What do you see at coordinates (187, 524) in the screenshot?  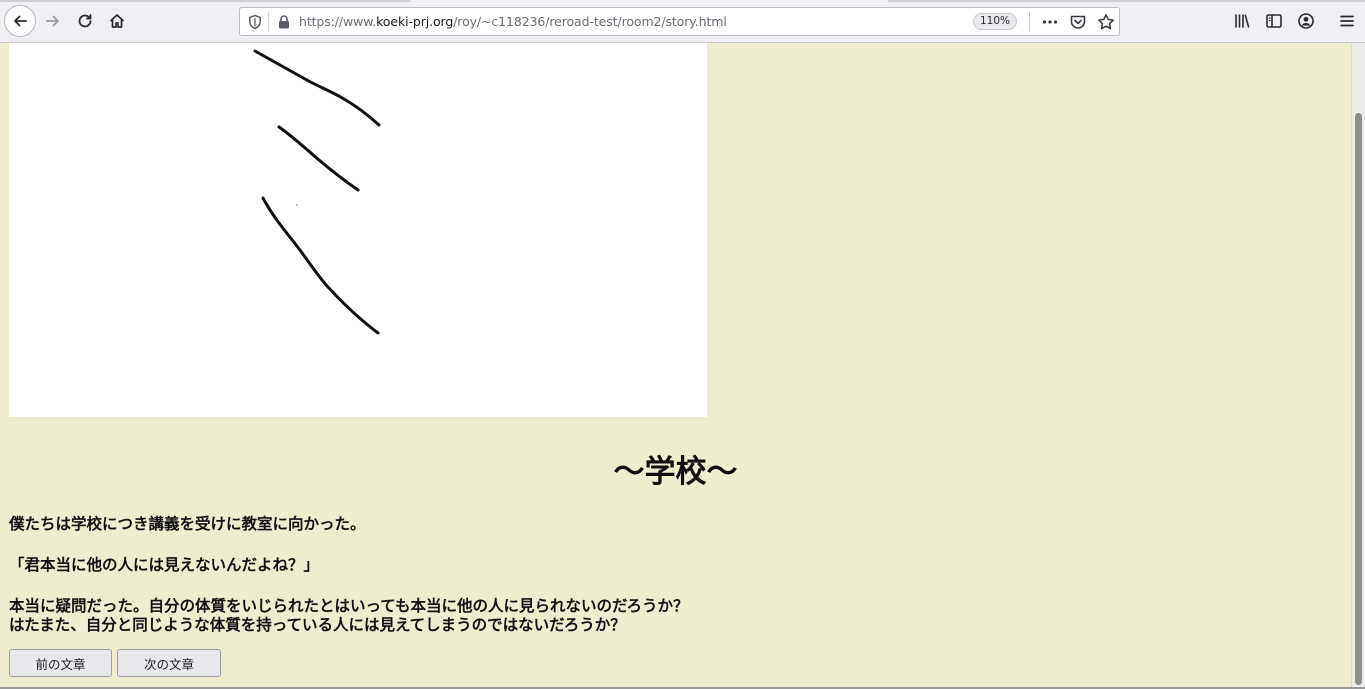 I see `story-paragraph: 僕たちは学校につき講義を受けに教室に向かった。` at bounding box center [187, 524].